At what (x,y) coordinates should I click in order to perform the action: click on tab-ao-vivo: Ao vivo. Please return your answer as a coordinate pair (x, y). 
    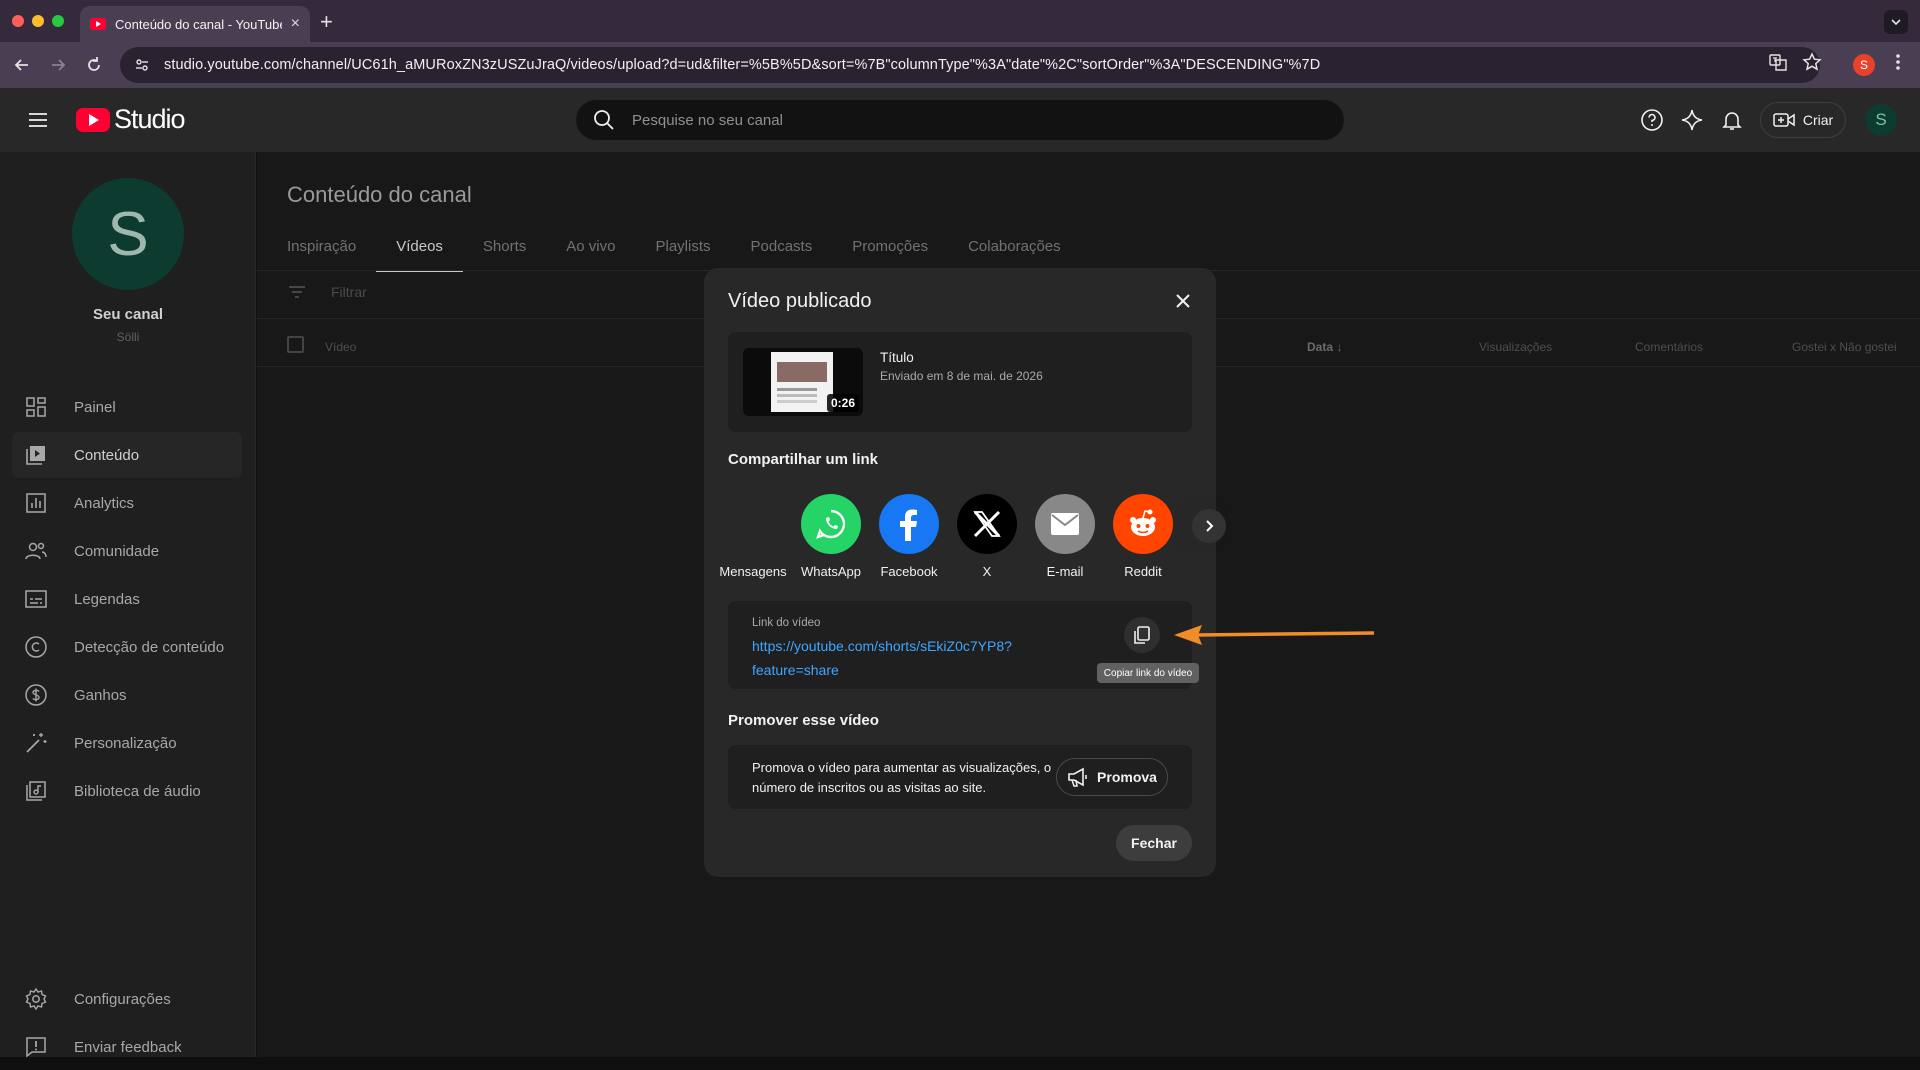
    Looking at the image, I should click on (590, 255).